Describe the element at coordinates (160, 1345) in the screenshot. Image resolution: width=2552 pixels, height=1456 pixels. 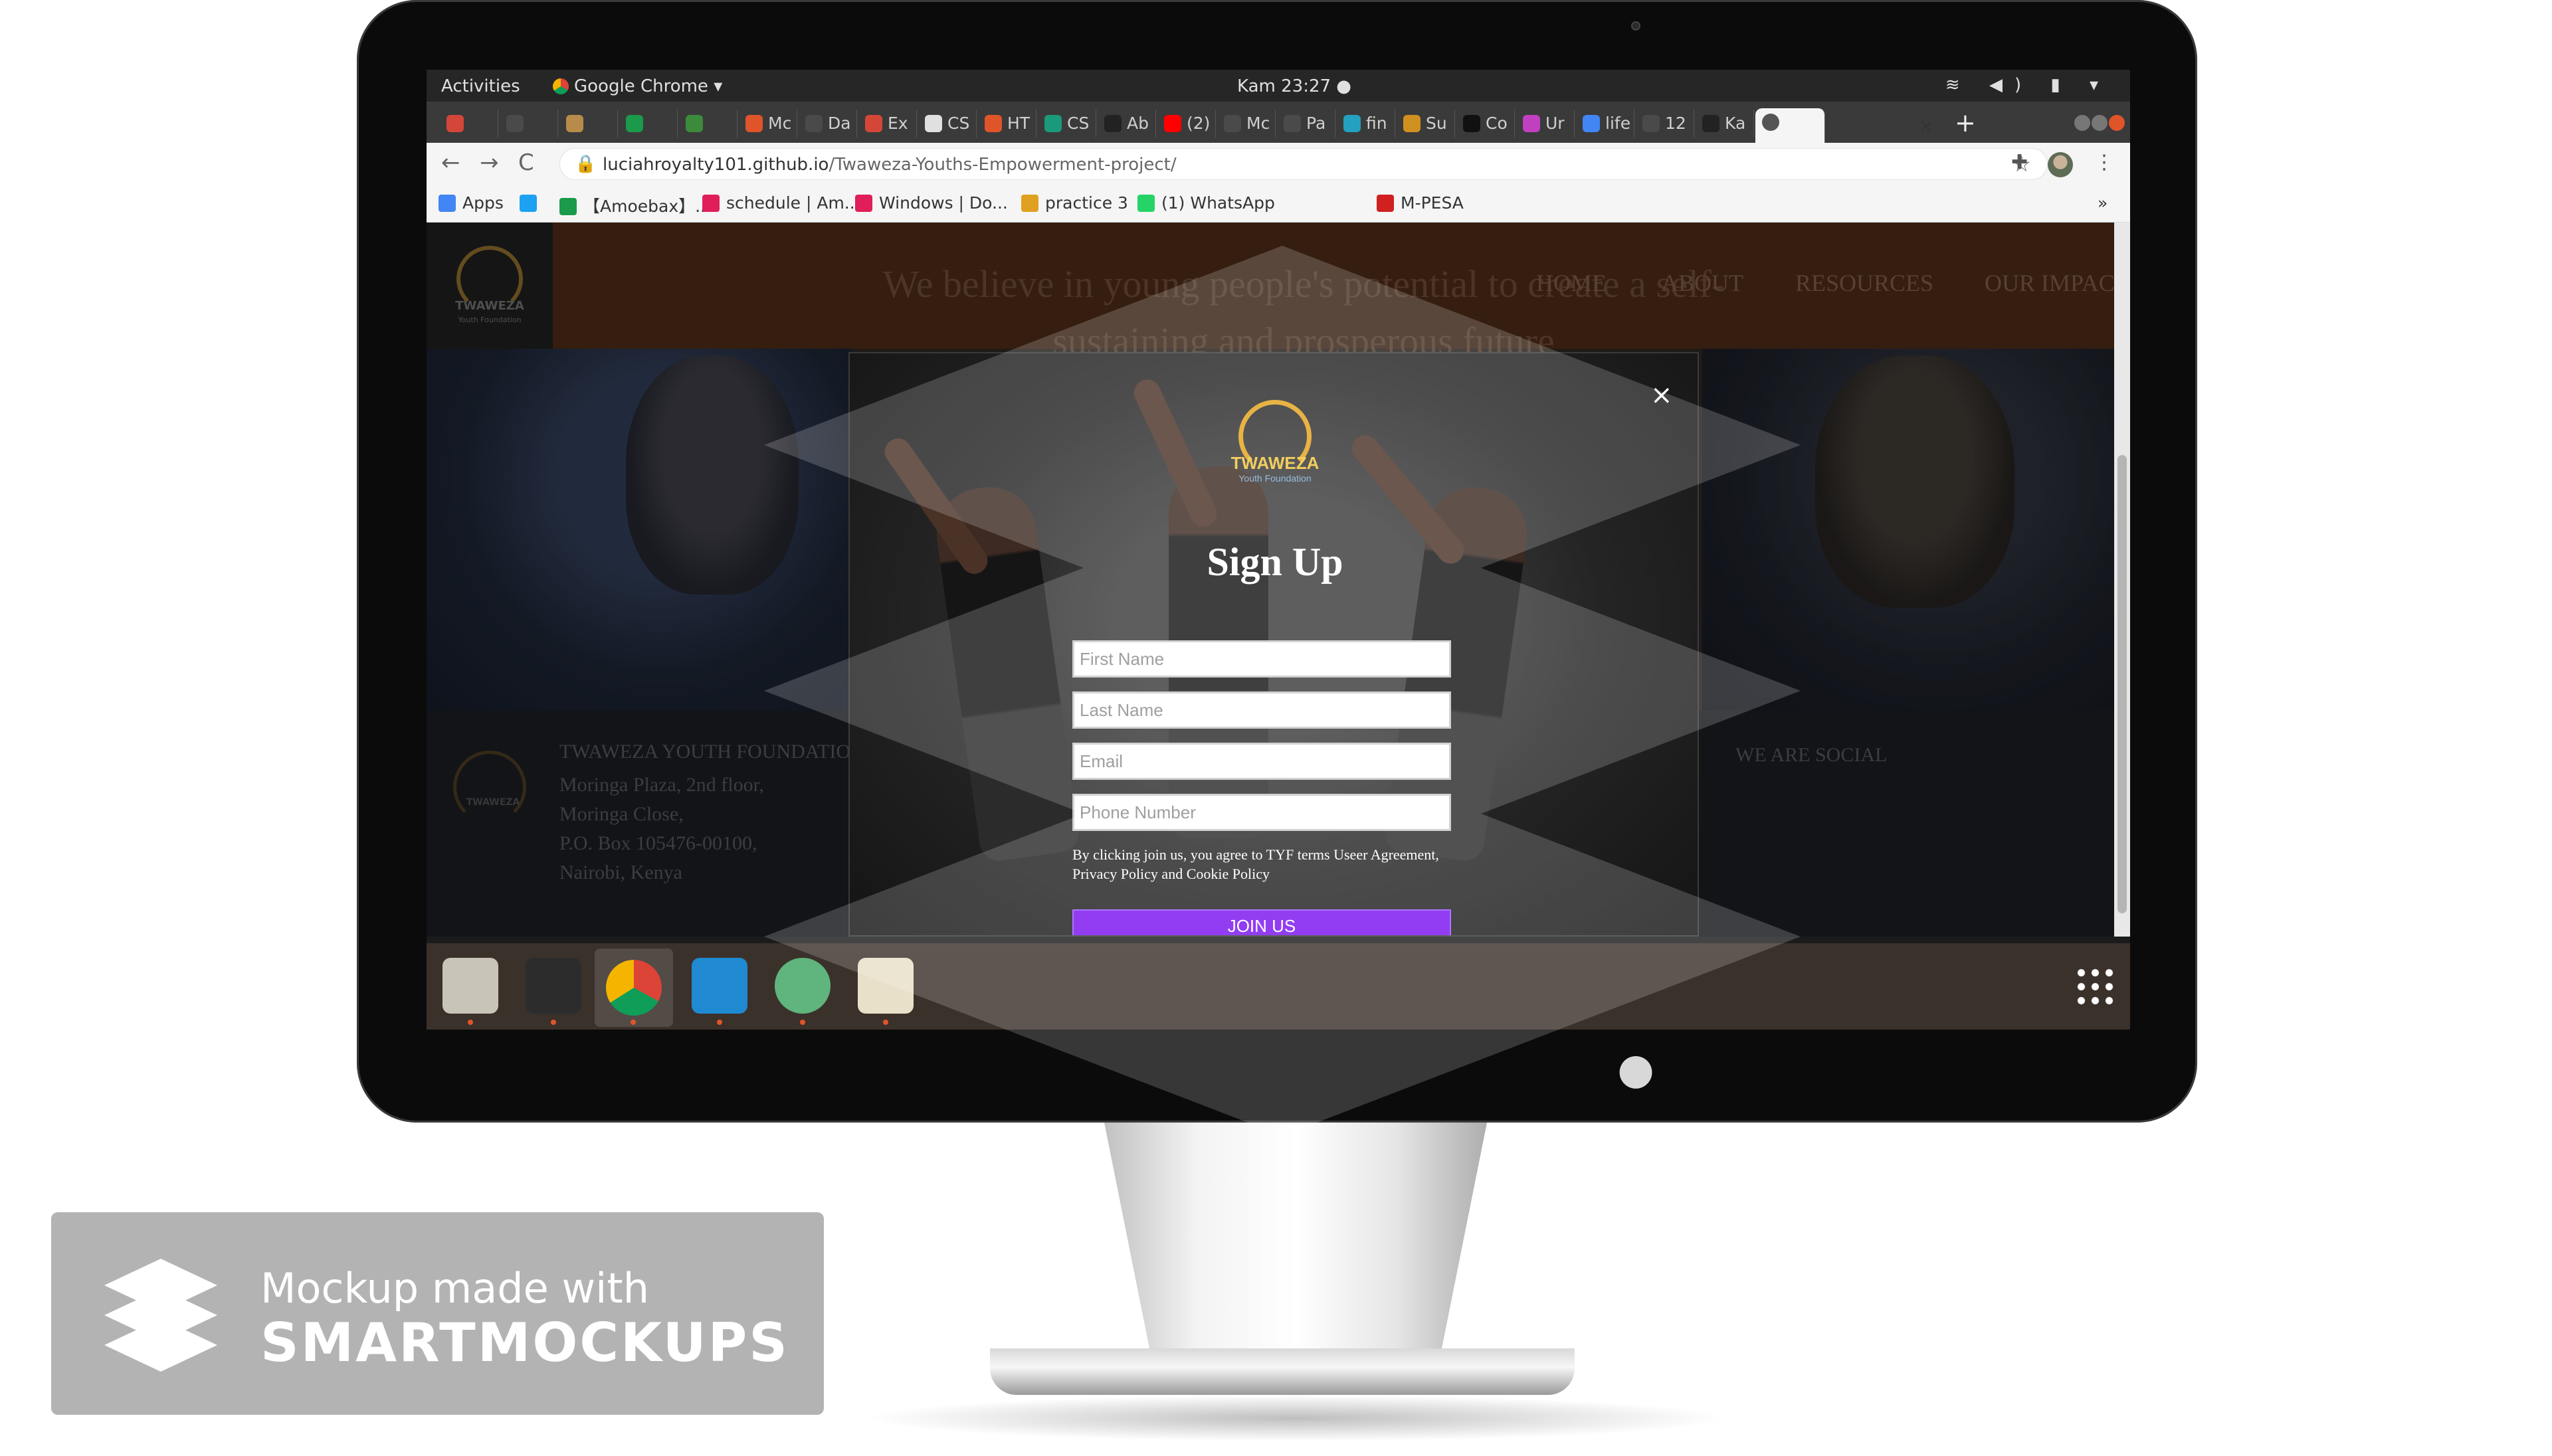
I see `layers-icon-part` at that location.